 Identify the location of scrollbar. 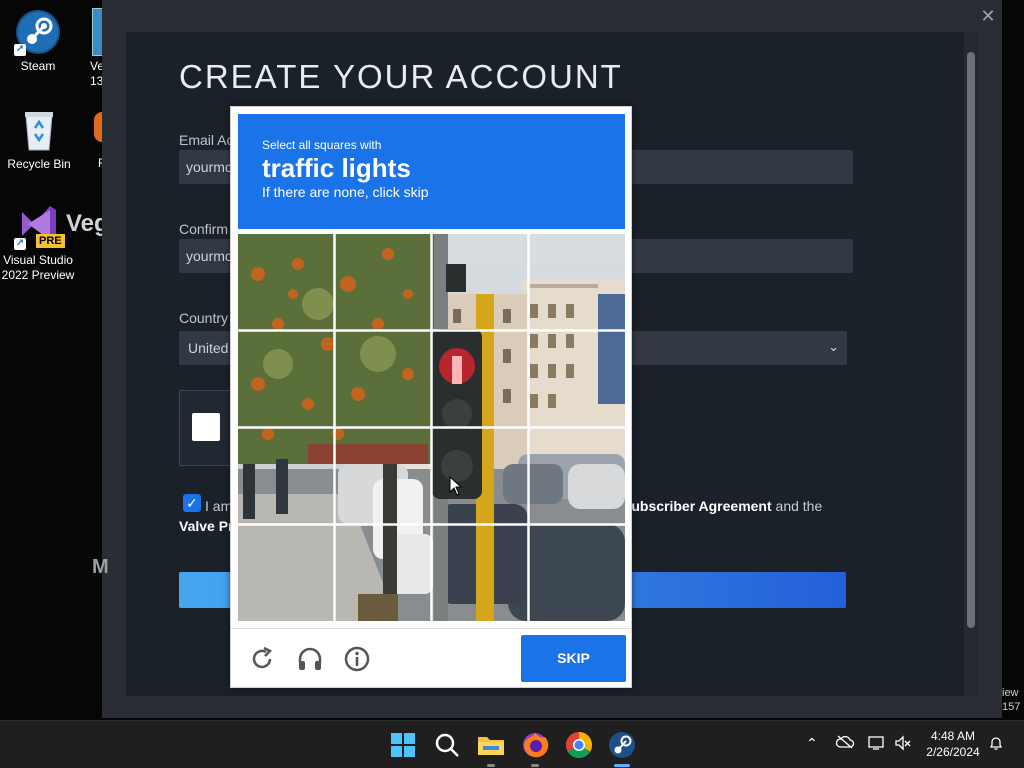
(971, 364).